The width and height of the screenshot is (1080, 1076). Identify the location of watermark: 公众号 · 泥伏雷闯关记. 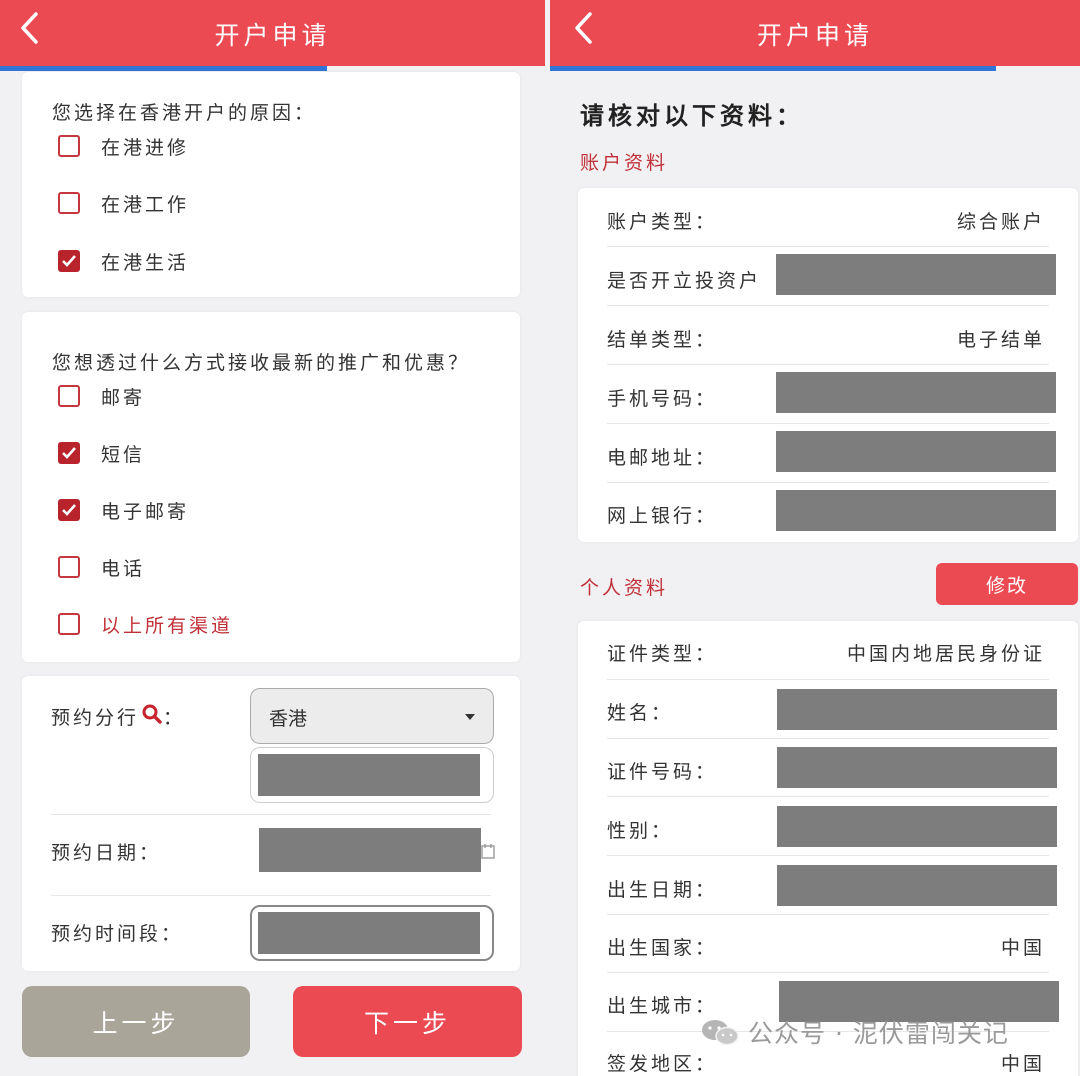
(854, 1032).